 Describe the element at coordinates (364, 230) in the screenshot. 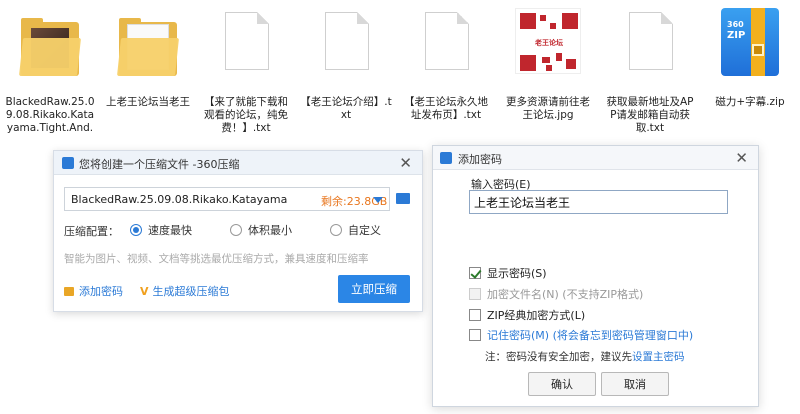

I see `radio-label: 自定义` at that location.